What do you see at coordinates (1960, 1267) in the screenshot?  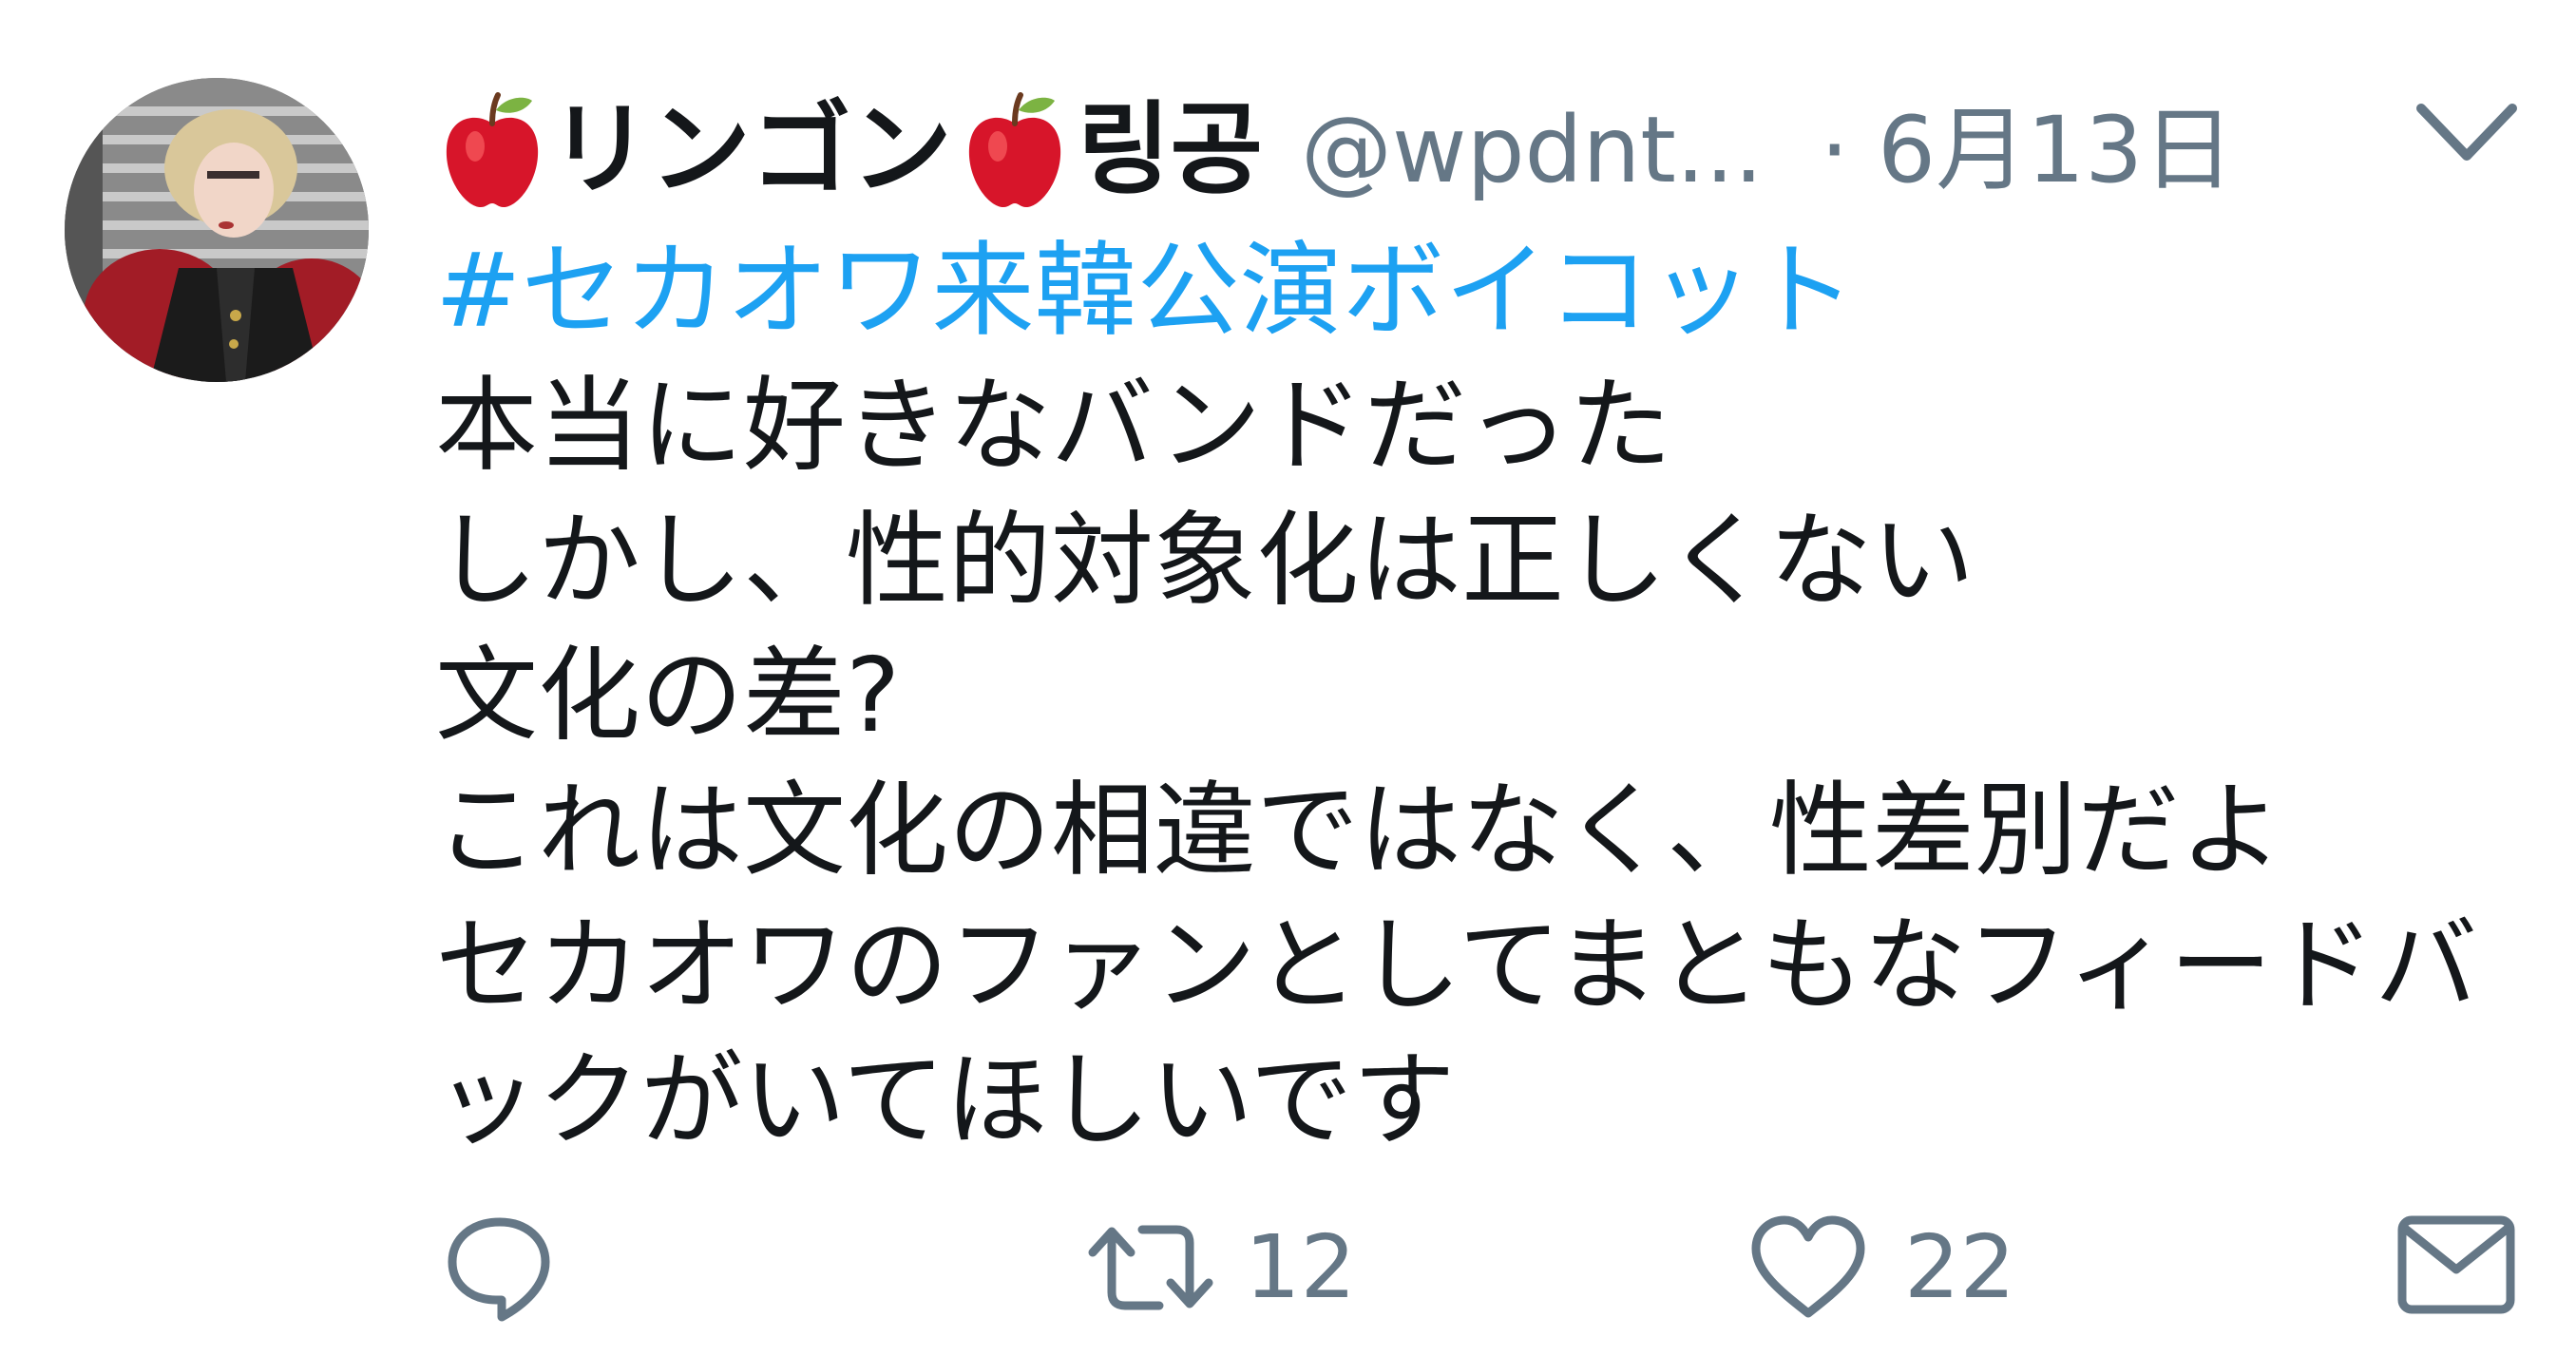 I see `like-count: 22` at bounding box center [1960, 1267].